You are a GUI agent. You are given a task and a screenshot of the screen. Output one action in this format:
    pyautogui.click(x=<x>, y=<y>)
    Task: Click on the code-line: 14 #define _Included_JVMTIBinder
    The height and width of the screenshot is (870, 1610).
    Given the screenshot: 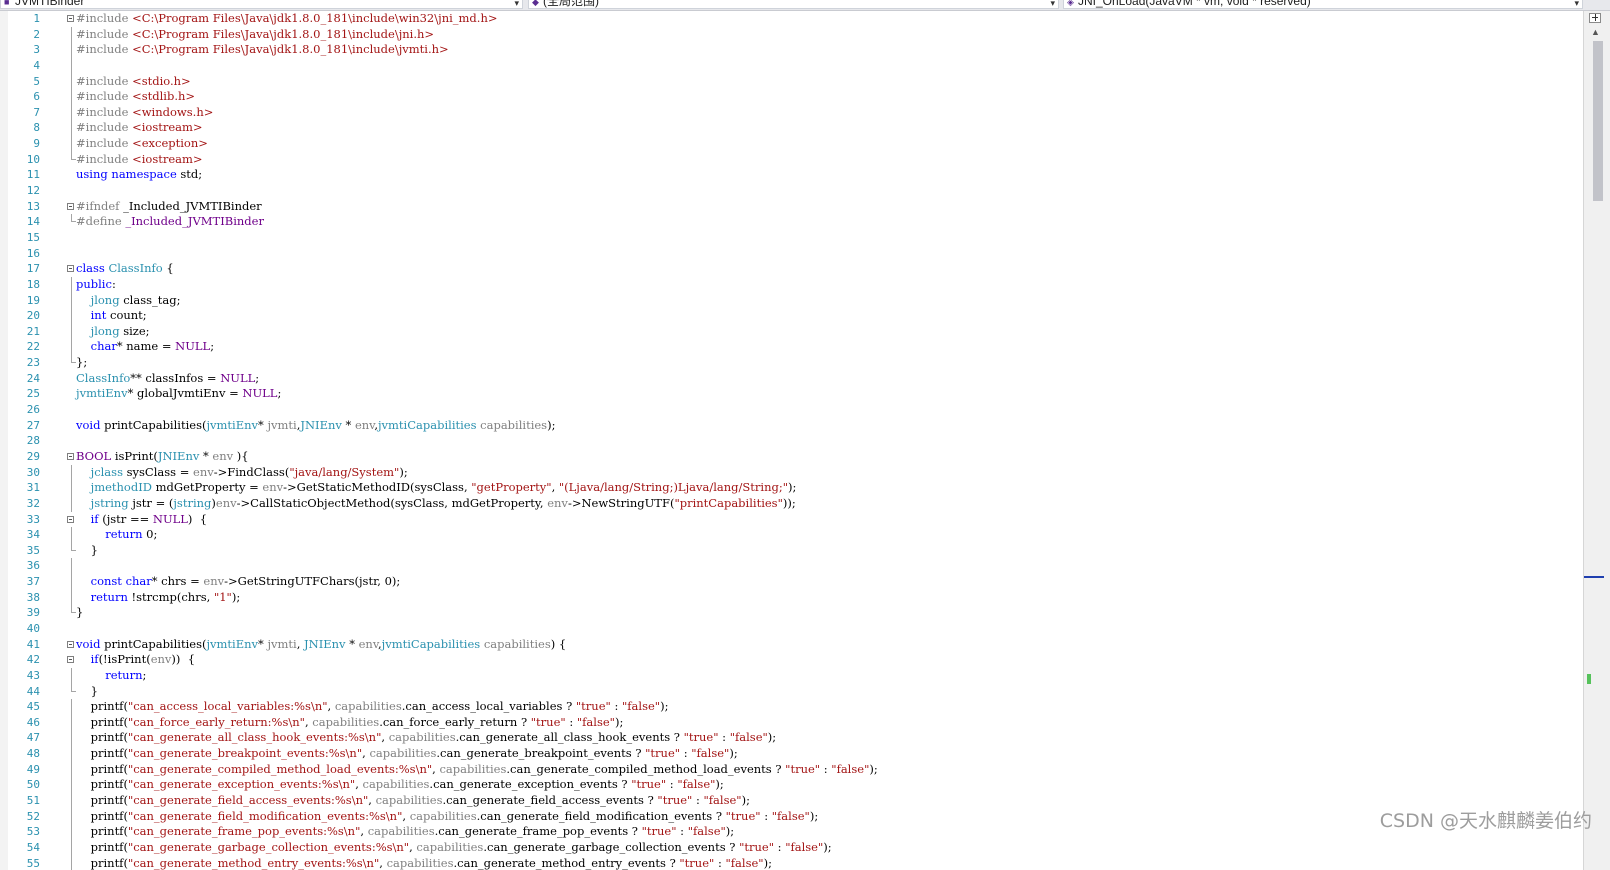 What is the action you would take?
    pyautogui.click(x=791, y=222)
    